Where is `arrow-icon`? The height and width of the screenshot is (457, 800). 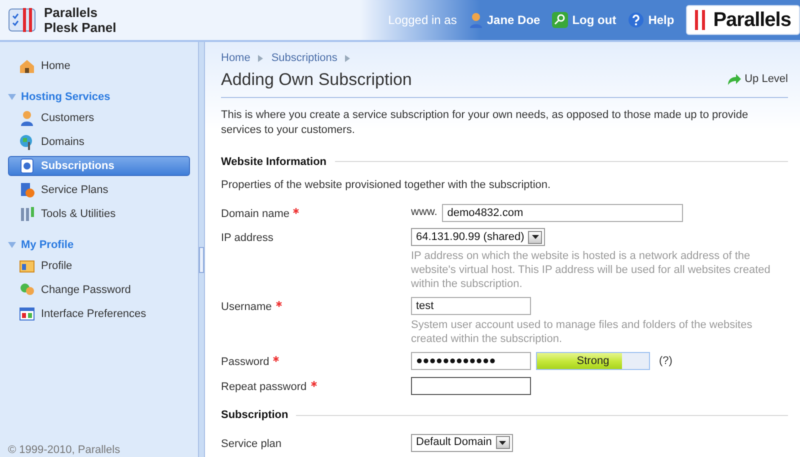 arrow-icon is located at coordinates (733, 79).